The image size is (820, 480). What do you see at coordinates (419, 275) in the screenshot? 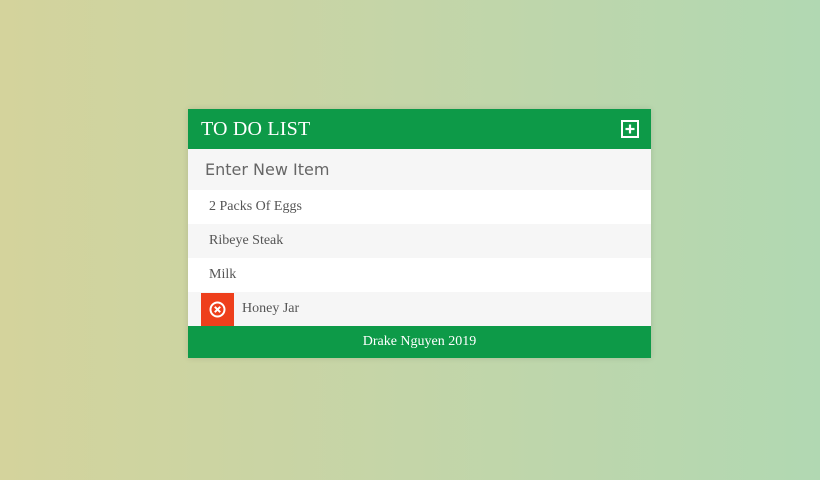
I see `list-item: Milk` at bounding box center [419, 275].